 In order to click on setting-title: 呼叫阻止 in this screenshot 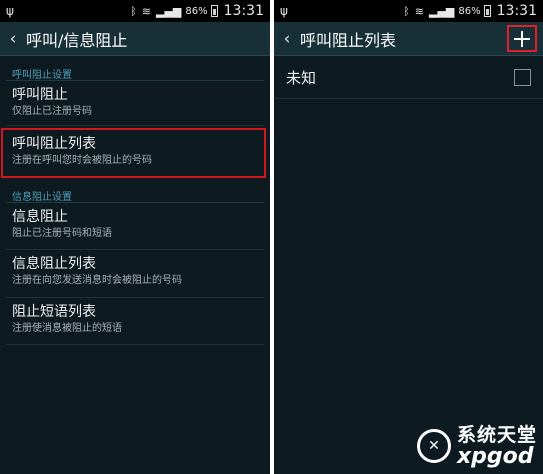, I will do `click(40, 95)`.